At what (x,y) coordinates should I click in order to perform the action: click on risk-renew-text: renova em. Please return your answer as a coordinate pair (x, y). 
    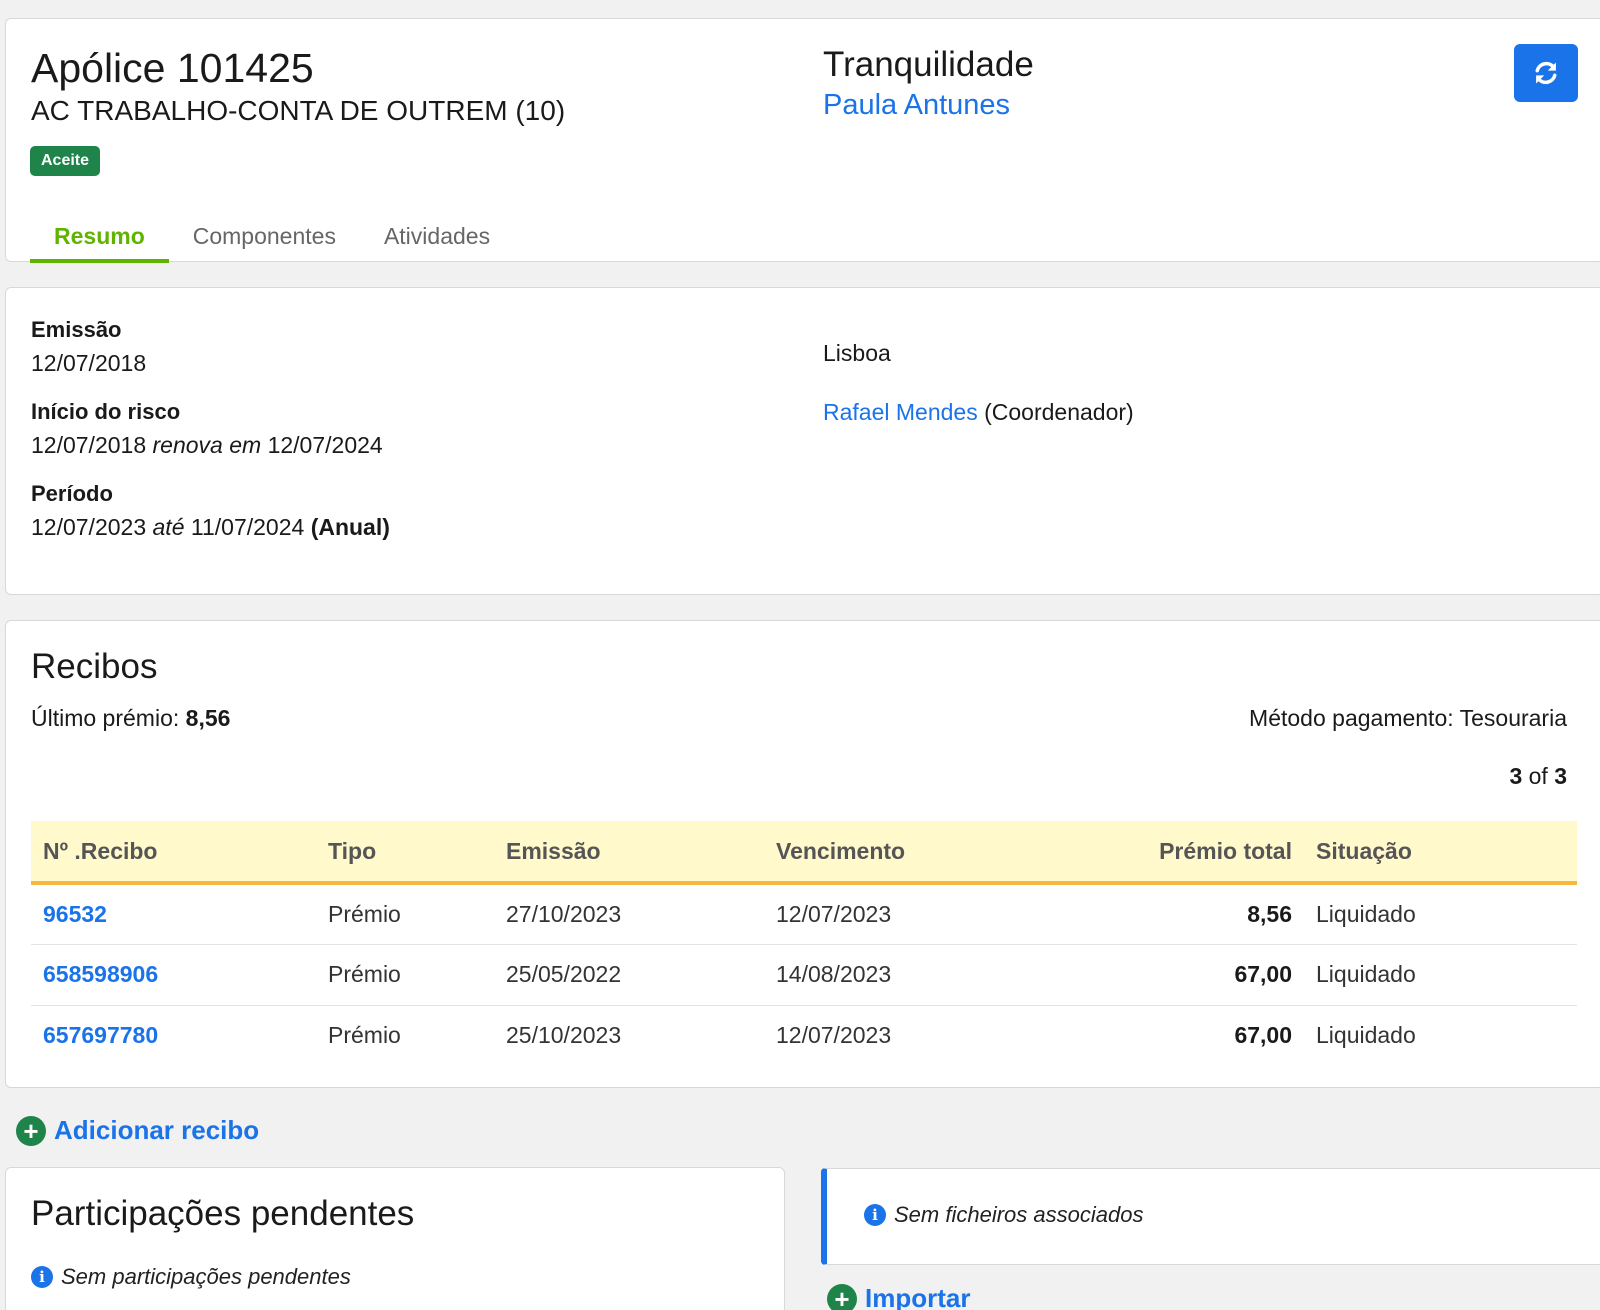
    Looking at the image, I should click on (207, 445).